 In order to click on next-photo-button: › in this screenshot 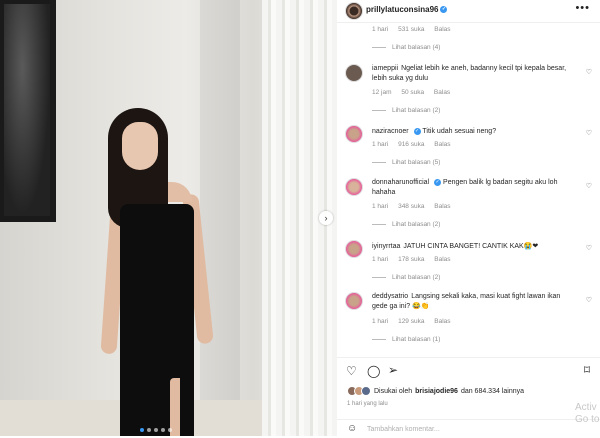, I will do `click(326, 218)`.